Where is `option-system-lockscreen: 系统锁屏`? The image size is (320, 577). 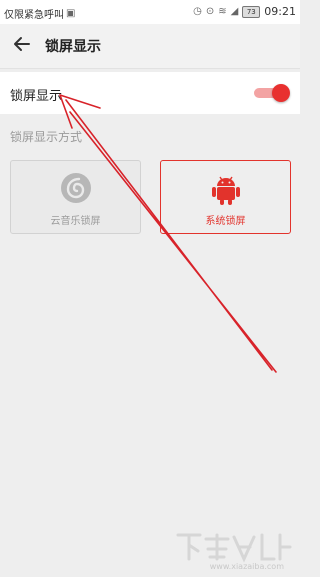 option-system-lockscreen: 系统锁屏 is located at coordinates (225, 197).